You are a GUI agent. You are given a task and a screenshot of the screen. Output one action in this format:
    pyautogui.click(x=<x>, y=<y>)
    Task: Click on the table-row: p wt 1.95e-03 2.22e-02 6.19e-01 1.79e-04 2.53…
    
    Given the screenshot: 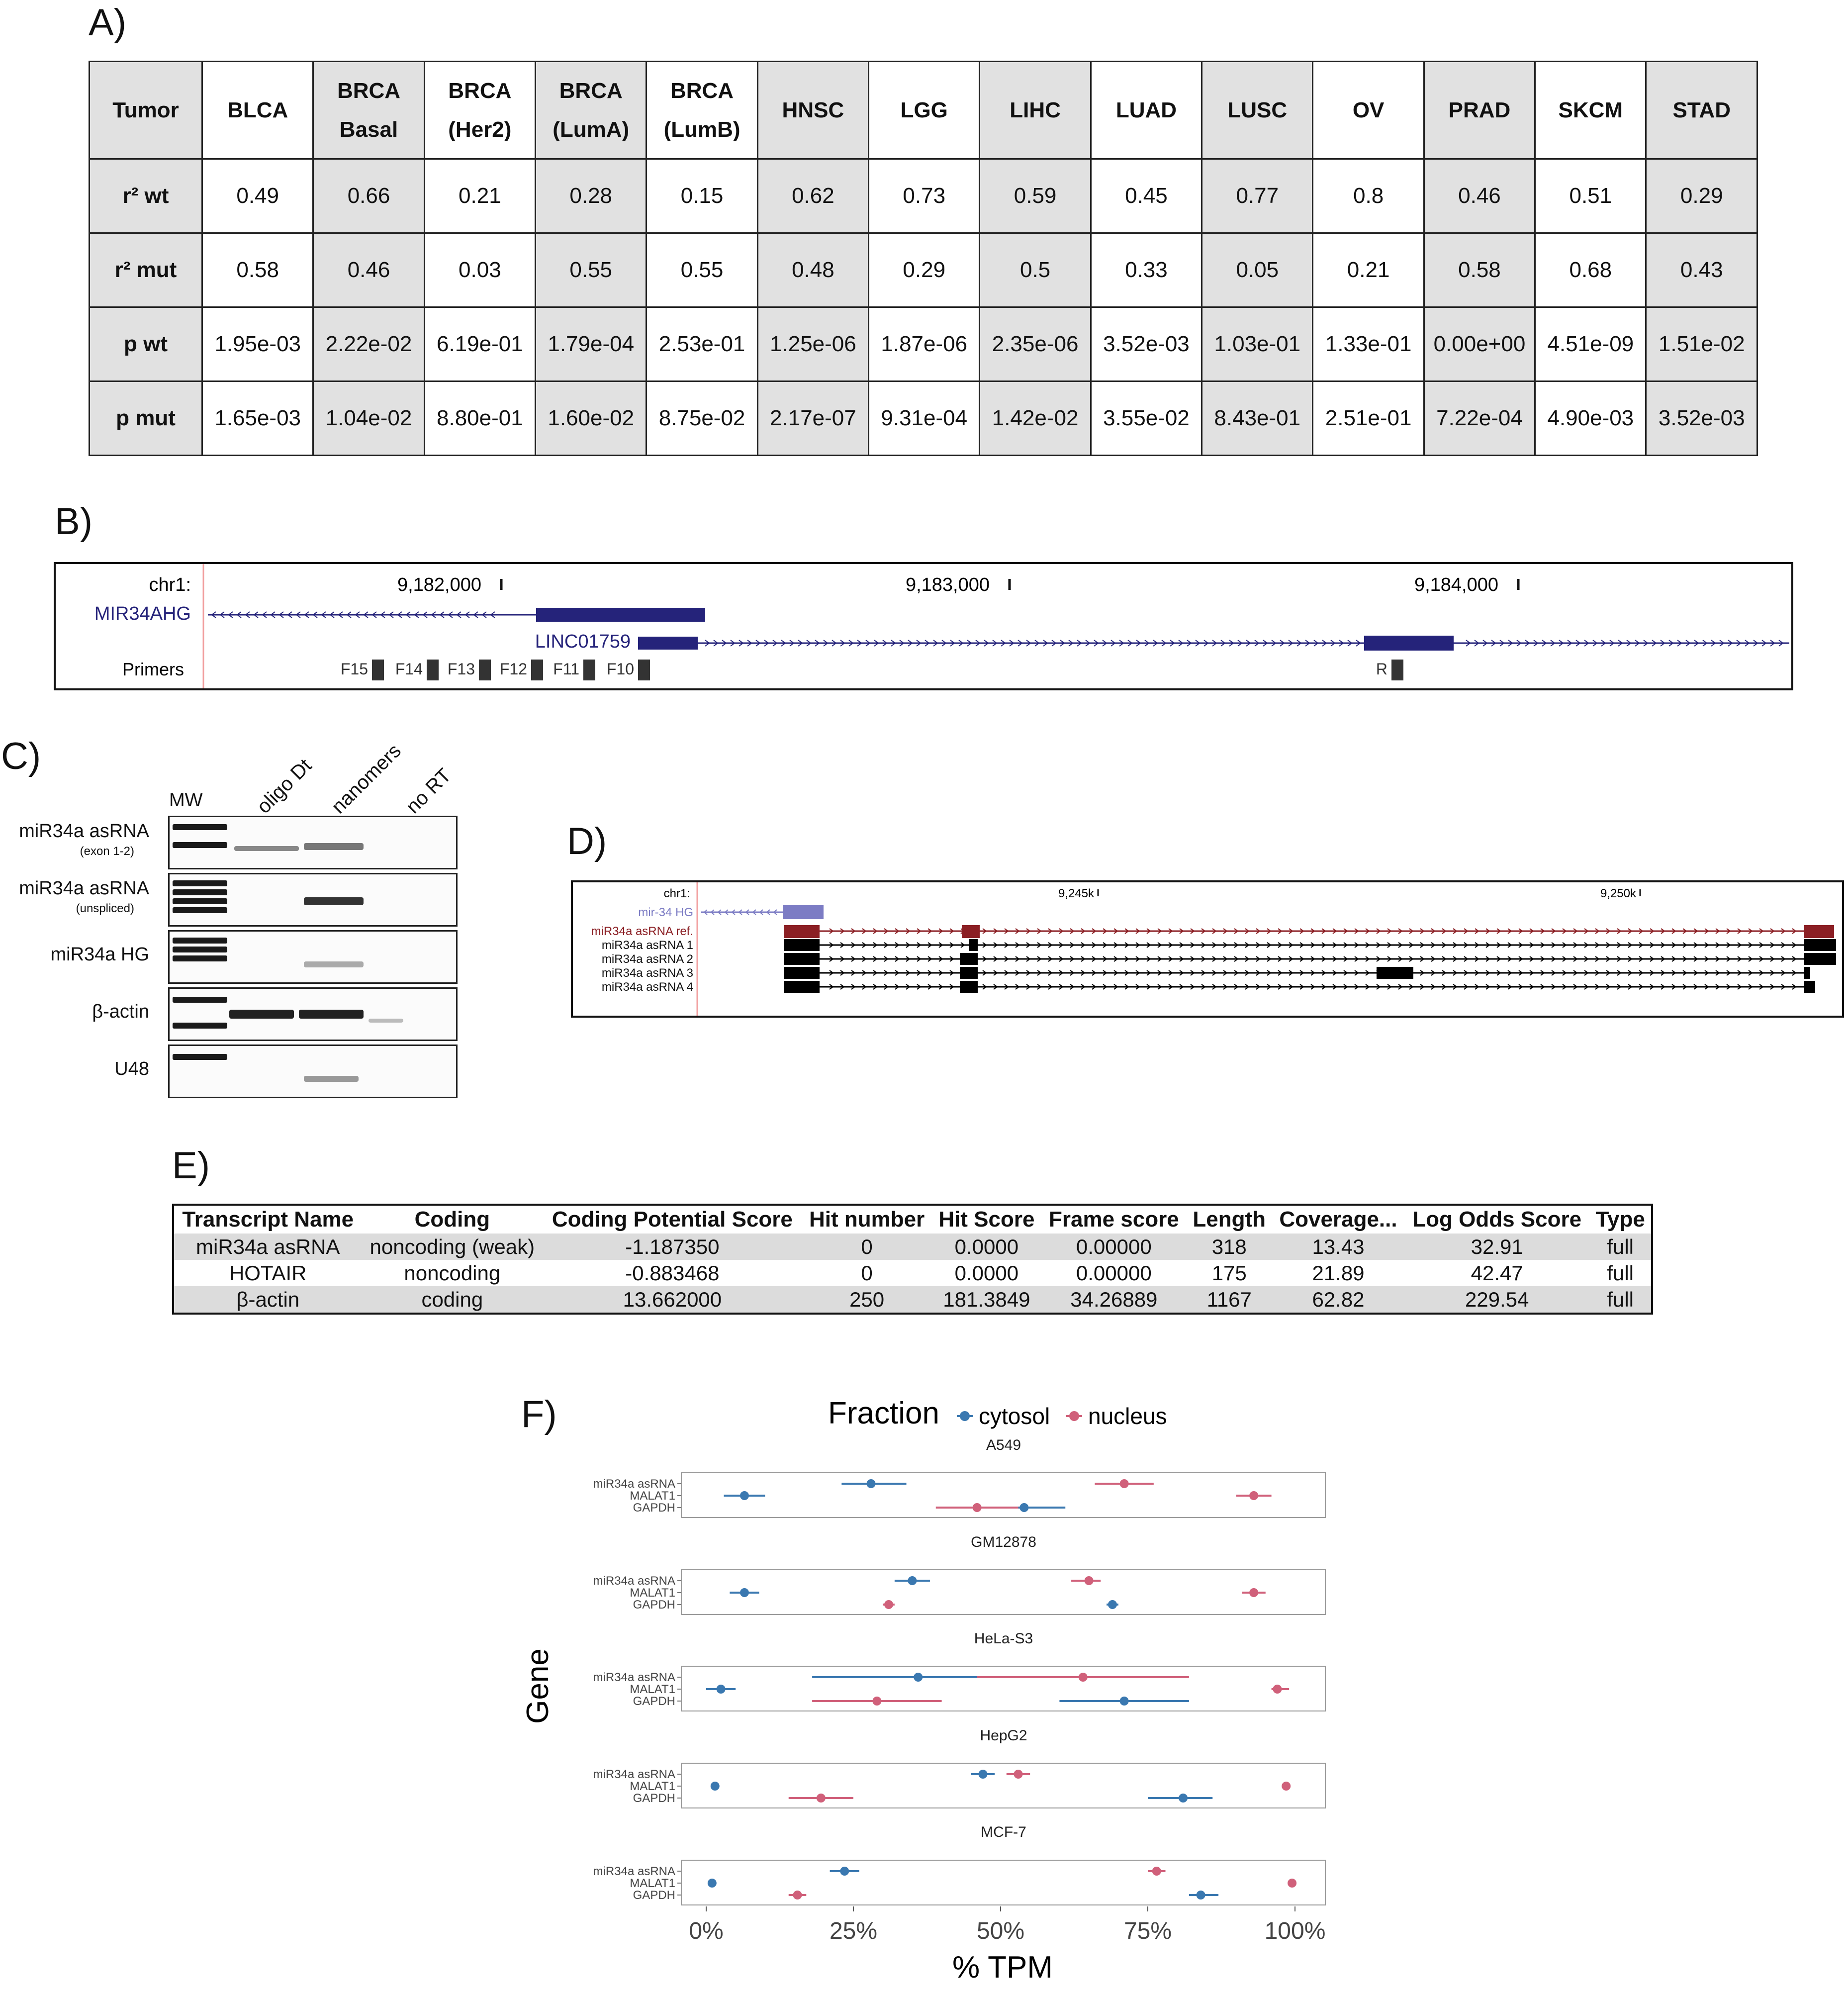 What is the action you would take?
    pyautogui.click(x=923, y=344)
    